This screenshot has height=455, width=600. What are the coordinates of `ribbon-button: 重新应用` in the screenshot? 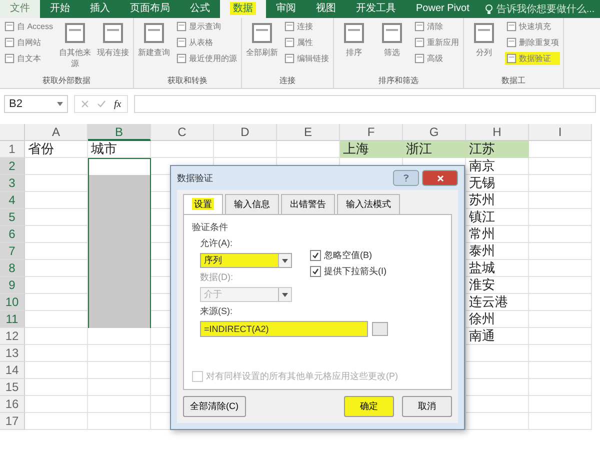 It's located at (436, 42).